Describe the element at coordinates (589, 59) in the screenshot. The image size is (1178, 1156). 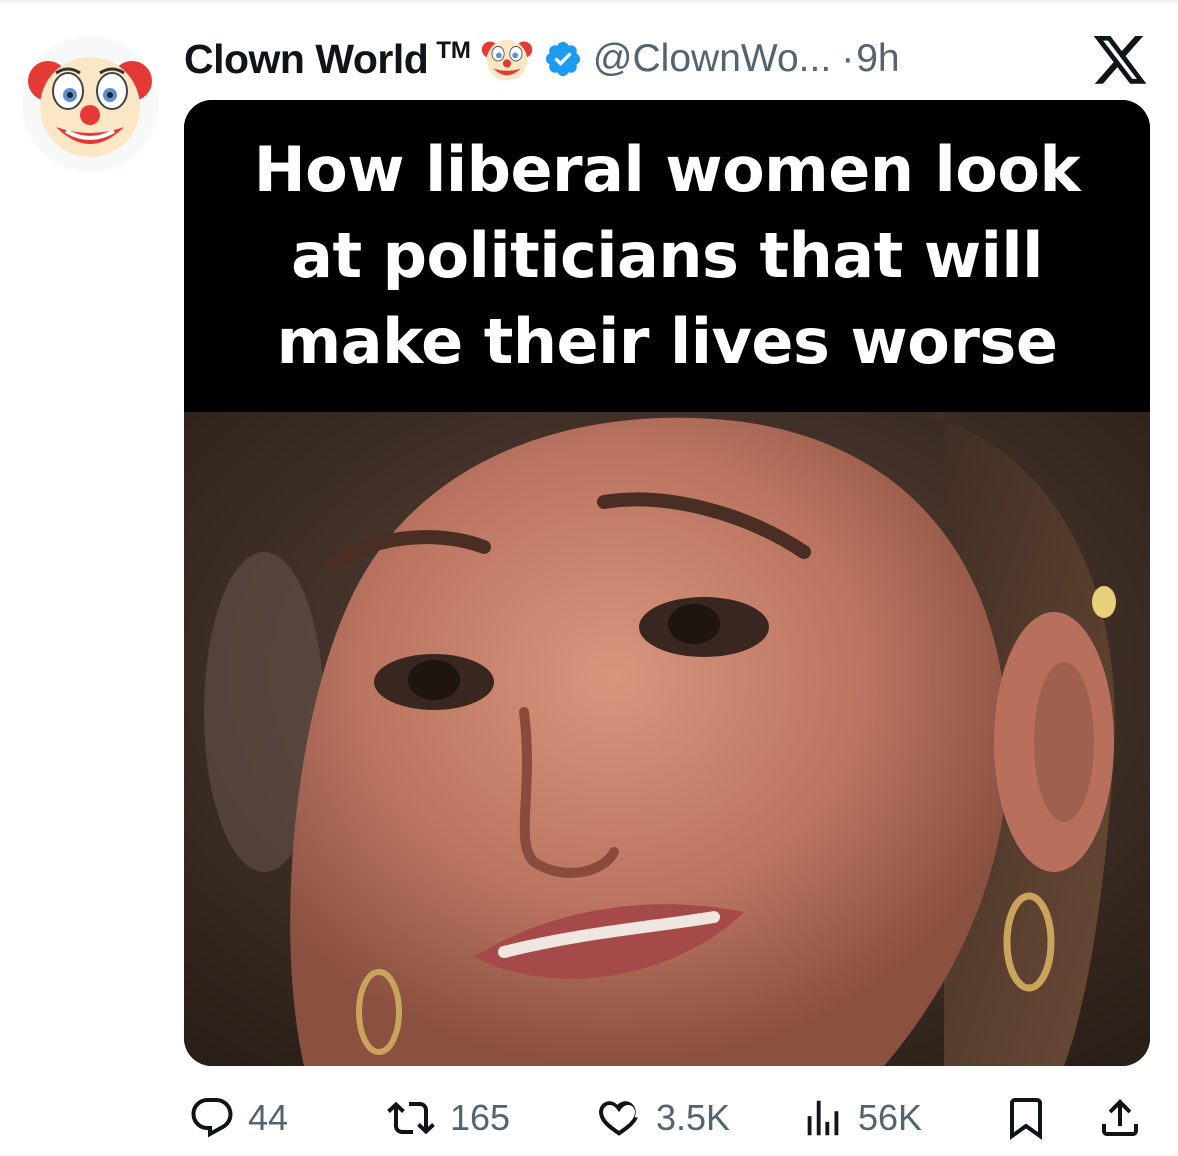
I see `tweet-header: Clown World TM @ClownWo... · 9h` at that location.